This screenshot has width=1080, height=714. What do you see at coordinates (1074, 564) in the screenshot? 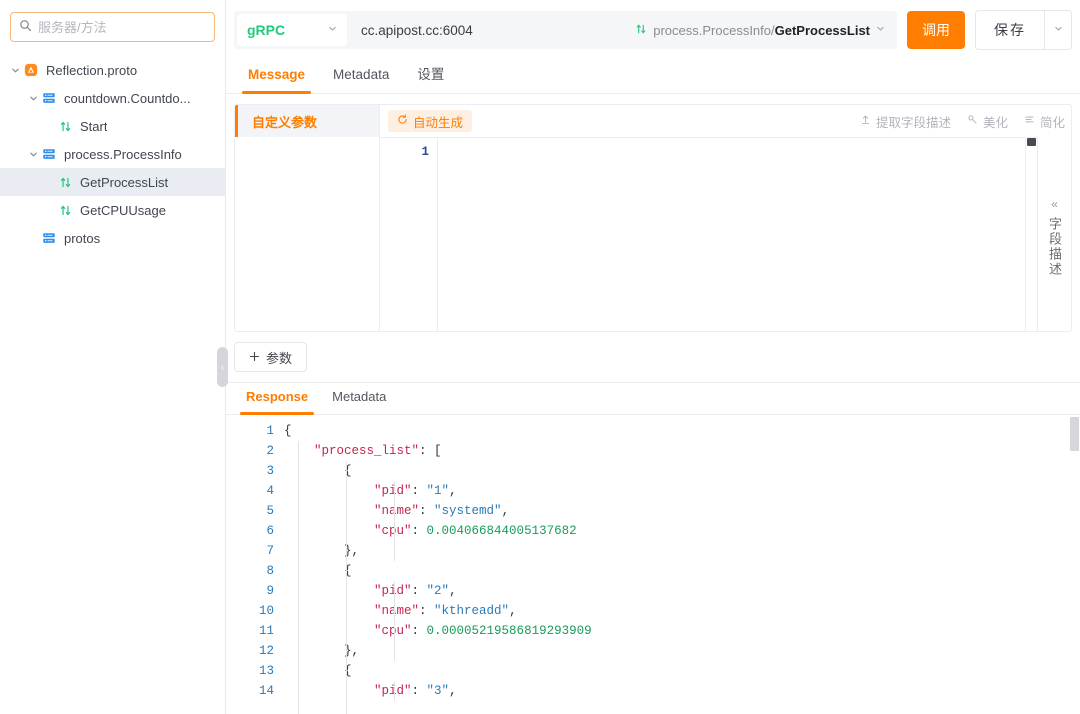
I see `response-vertical-scrollbar` at bounding box center [1074, 564].